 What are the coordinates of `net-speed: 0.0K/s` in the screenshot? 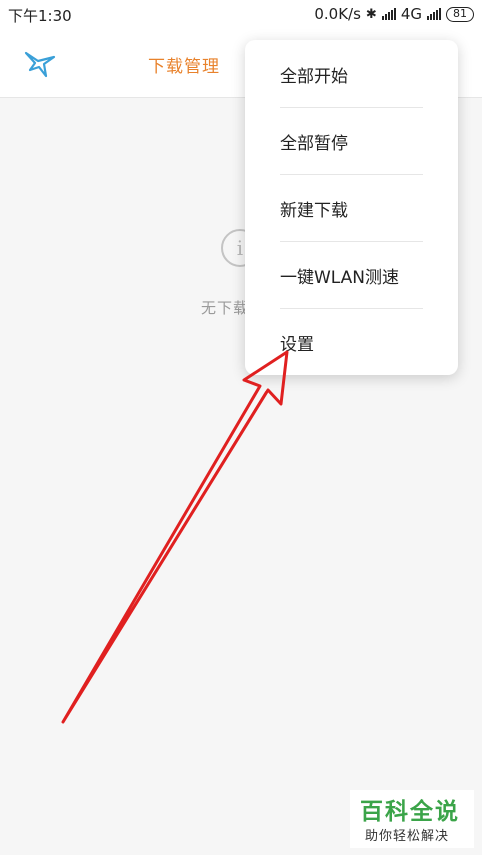 It's located at (337, 14).